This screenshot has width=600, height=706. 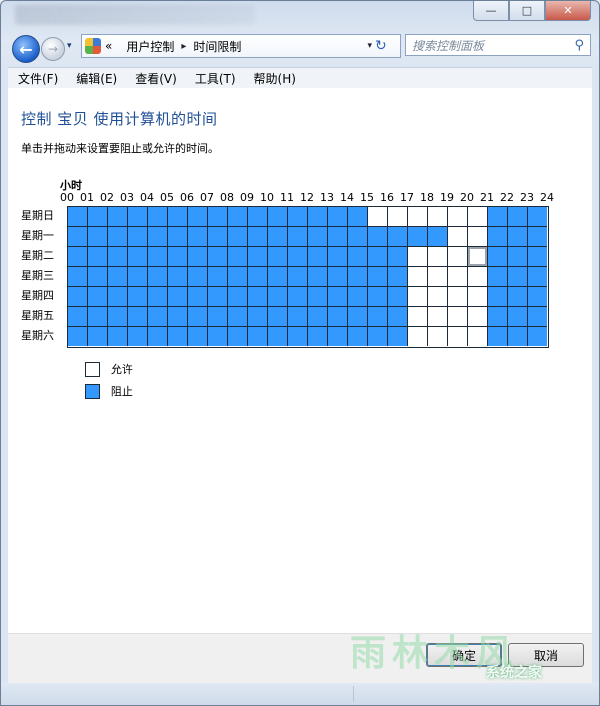 I want to click on maximize-button: □, so click(x=527, y=11).